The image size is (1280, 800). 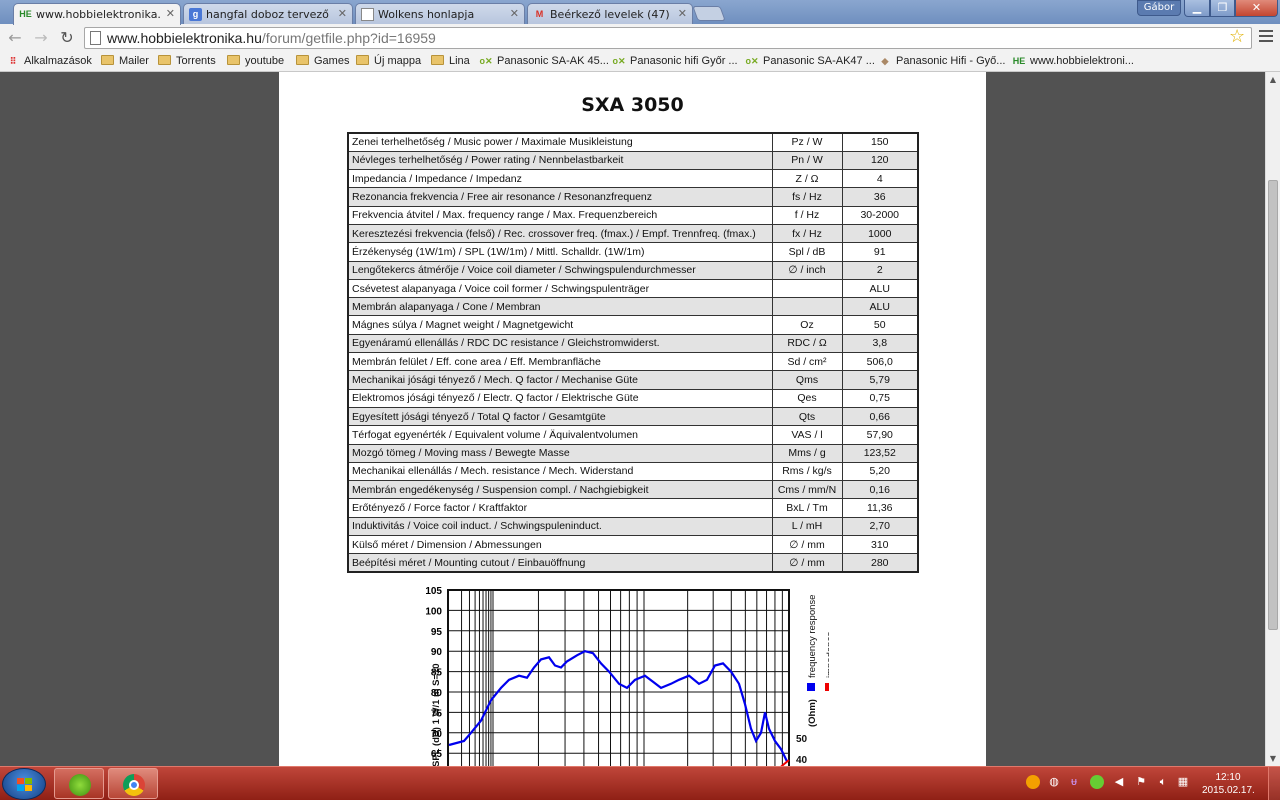 What do you see at coordinates (802, 739) in the screenshot?
I see `graph-right-tick-50: 50` at bounding box center [802, 739].